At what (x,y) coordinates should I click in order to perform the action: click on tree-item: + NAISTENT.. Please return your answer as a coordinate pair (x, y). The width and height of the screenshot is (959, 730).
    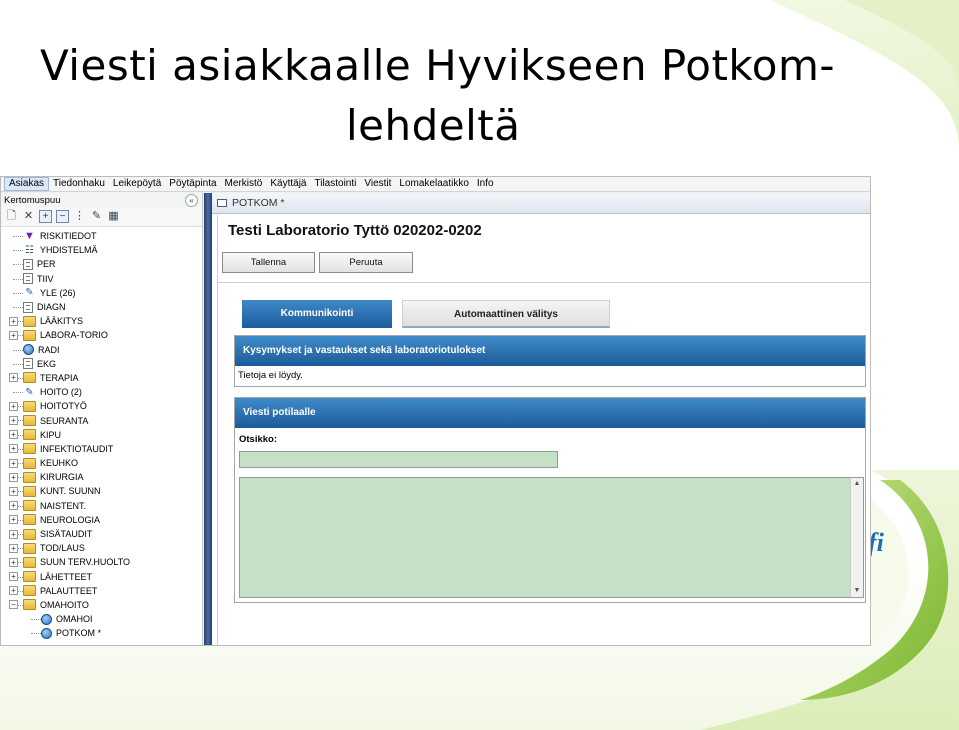
    Looking at the image, I should click on (101, 506).